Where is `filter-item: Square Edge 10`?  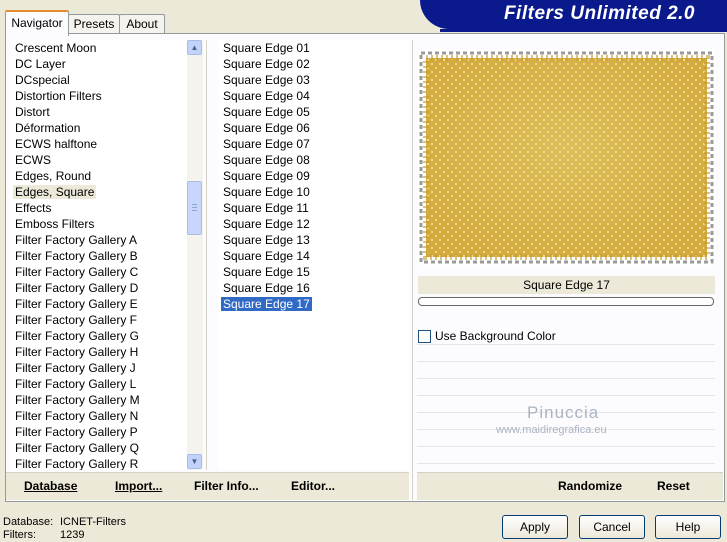
filter-item: Square Edge 10 is located at coordinates (314, 192).